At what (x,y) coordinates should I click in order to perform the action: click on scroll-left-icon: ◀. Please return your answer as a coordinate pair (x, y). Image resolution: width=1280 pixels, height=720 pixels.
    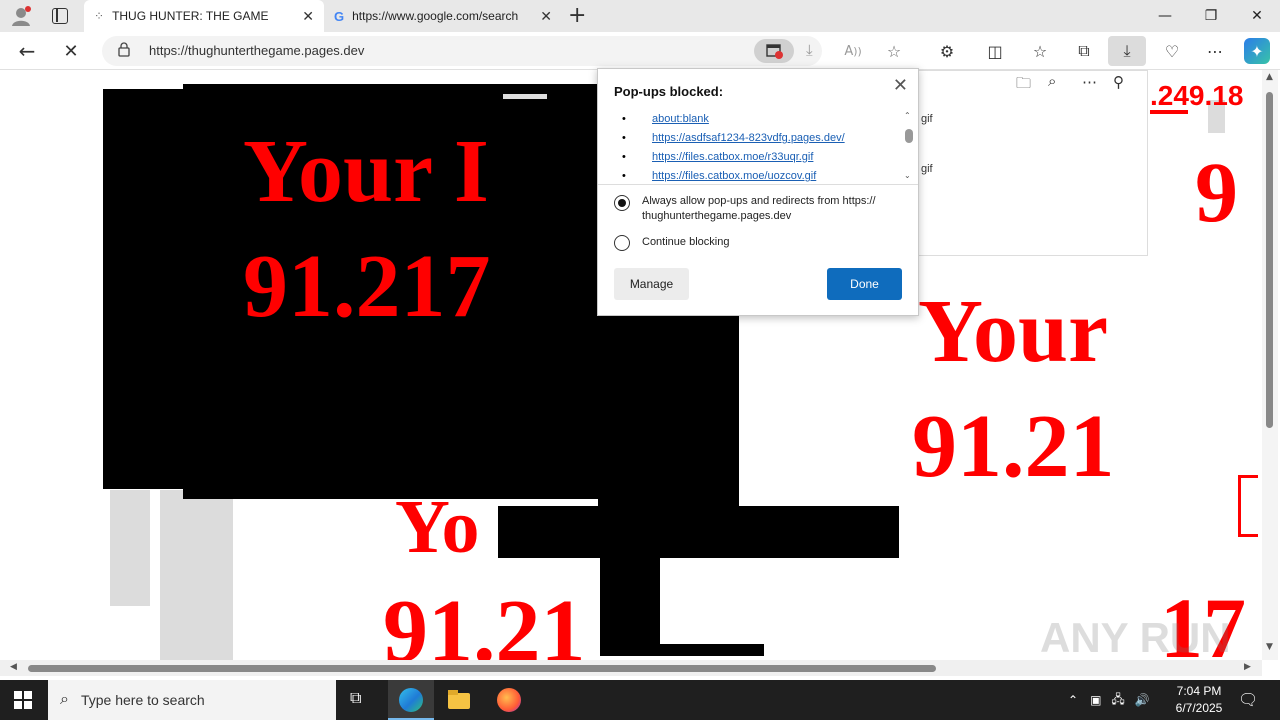
    Looking at the image, I should click on (13, 667).